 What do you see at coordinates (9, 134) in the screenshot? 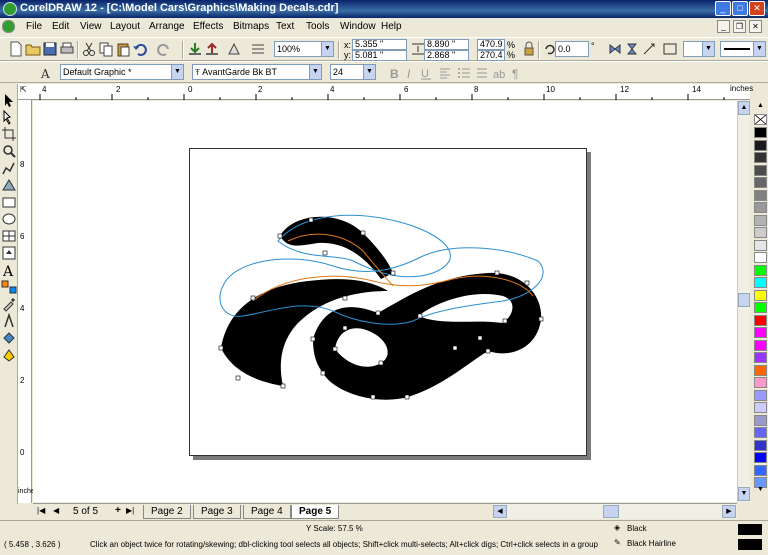
I see `crop-tool-icon` at bounding box center [9, 134].